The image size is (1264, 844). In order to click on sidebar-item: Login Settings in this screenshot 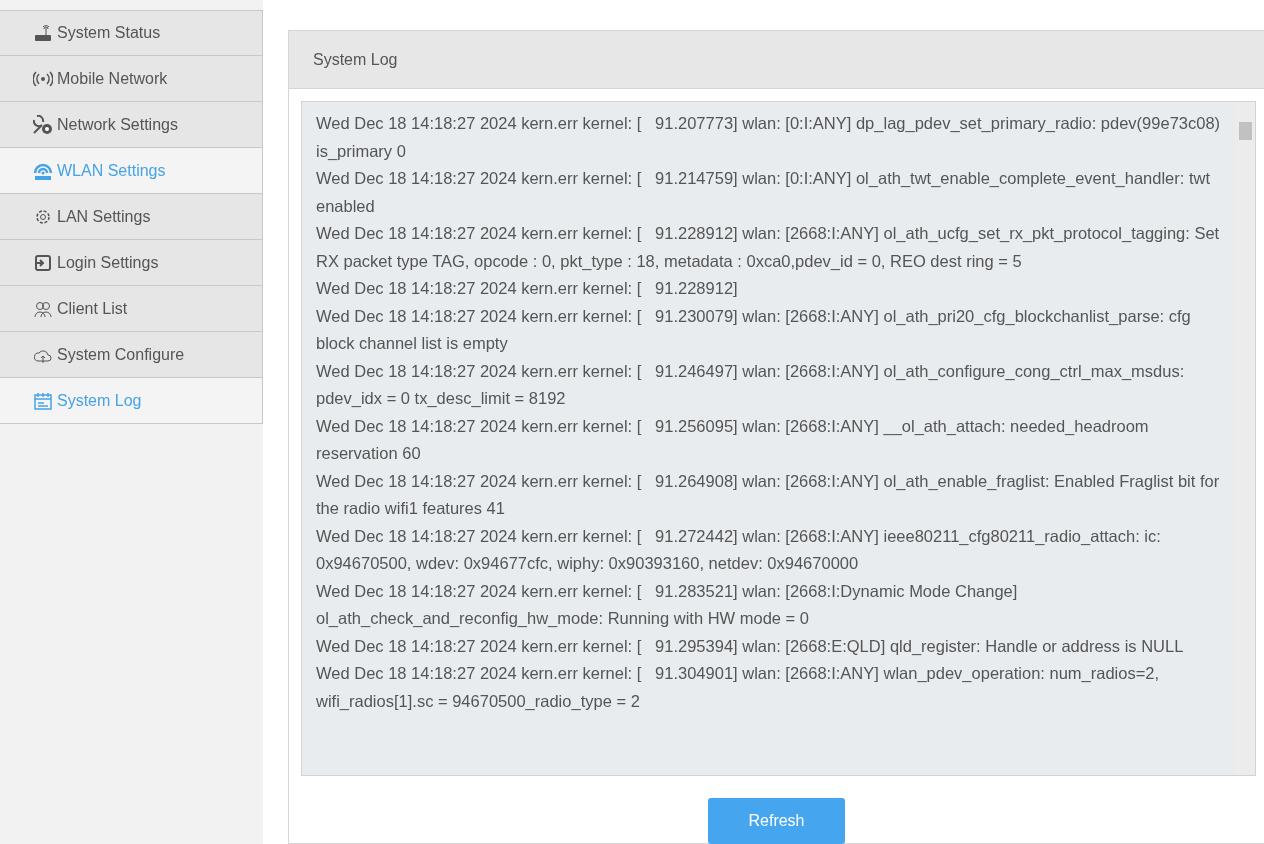, I will do `click(131, 263)`.